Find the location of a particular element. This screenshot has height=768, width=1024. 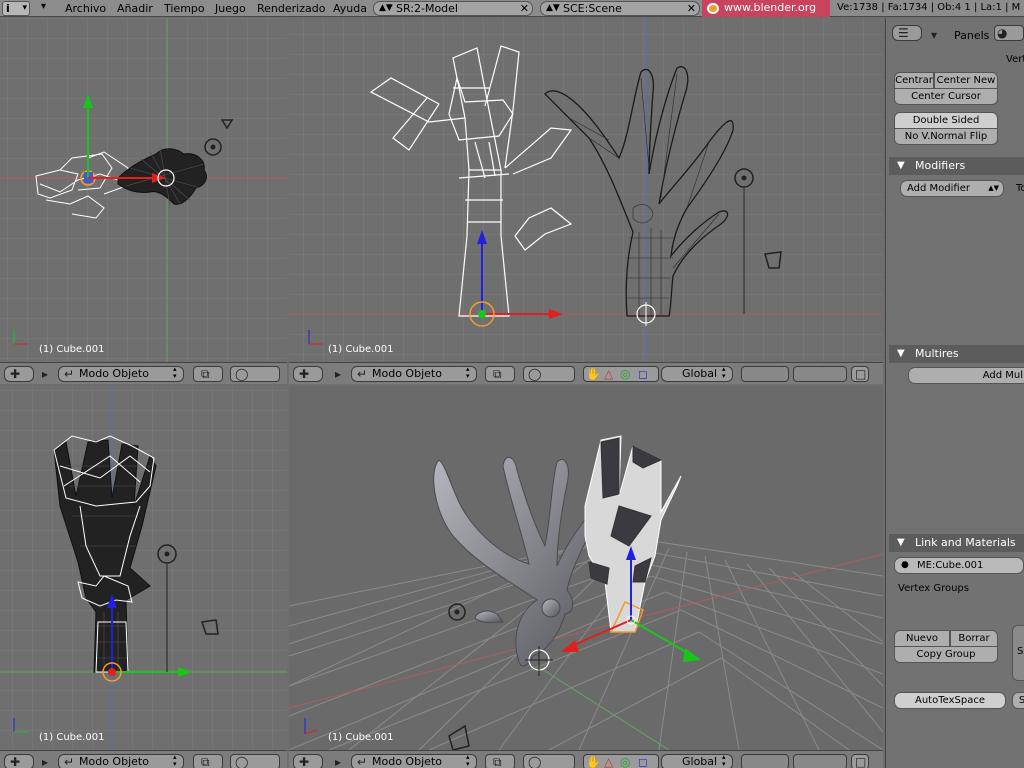

viewport-grid is located at coordinates (143, 190).